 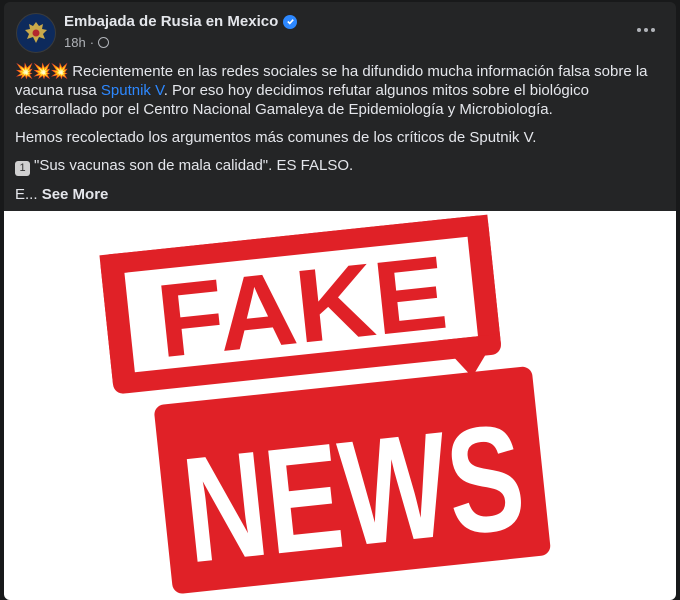 What do you see at coordinates (104, 42) in the screenshot?
I see `globe-icon` at bounding box center [104, 42].